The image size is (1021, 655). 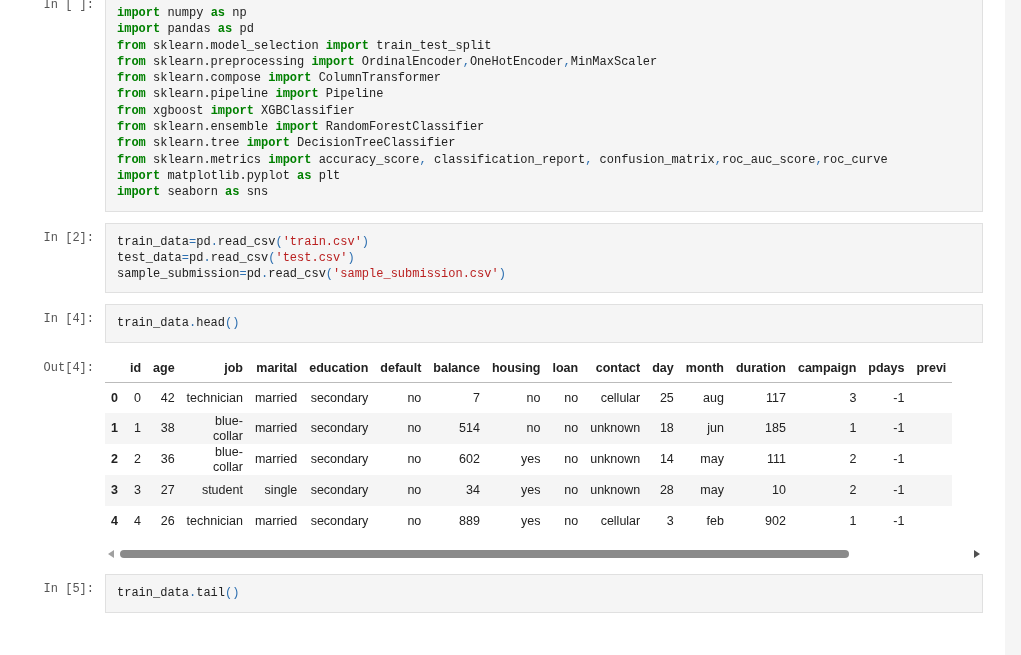 What do you see at coordinates (164, 368) in the screenshot?
I see `column-header: age` at bounding box center [164, 368].